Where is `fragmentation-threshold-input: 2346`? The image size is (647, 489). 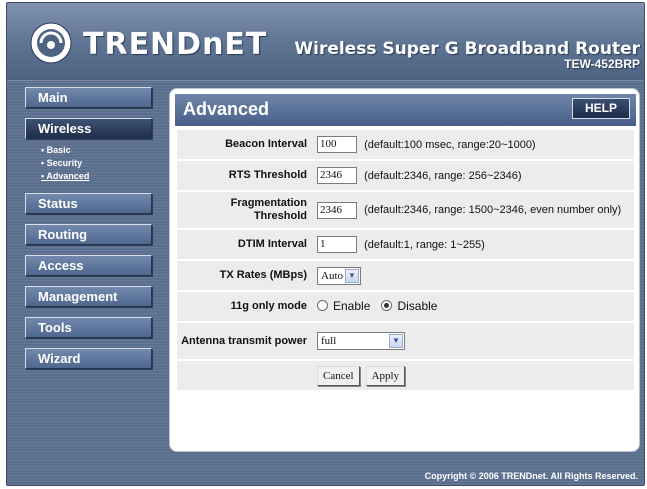
fragmentation-threshold-input: 2346 is located at coordinates (337, 210).